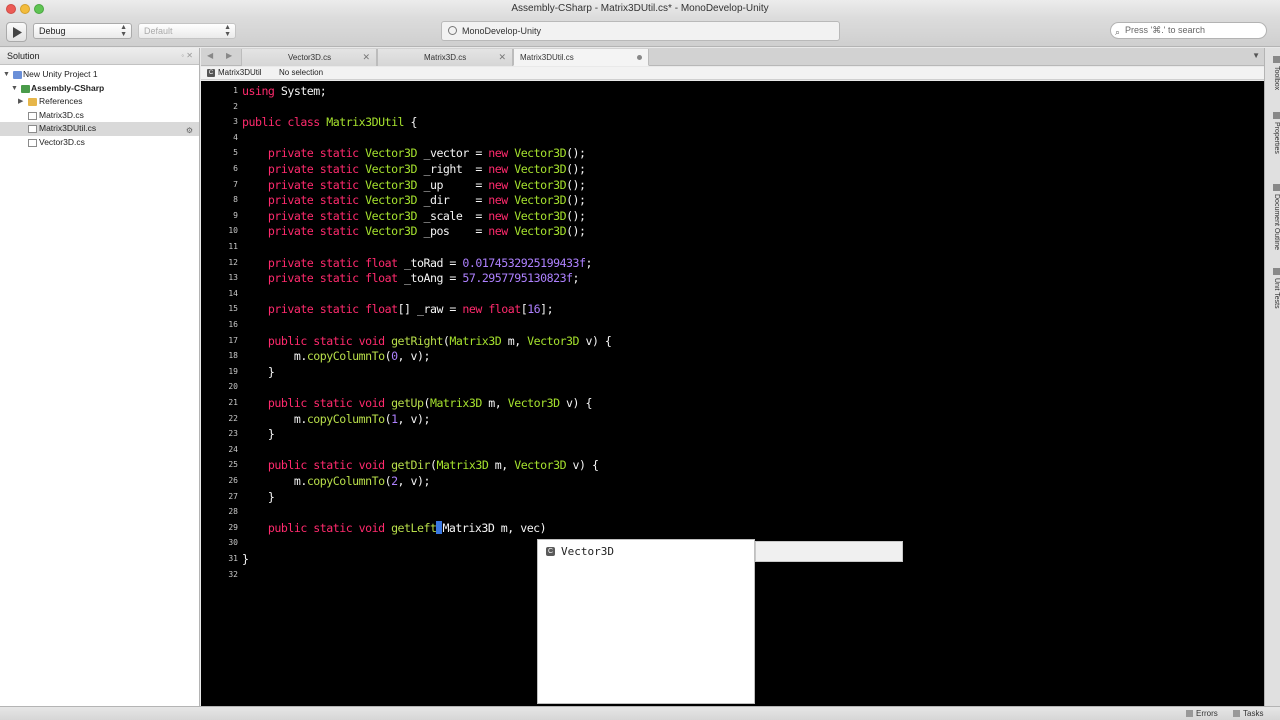 The height and width of the screenshot is (720, 1280). Describe the element at coordinates (210, 55) in the screenshot. I see `nav-back-icon: ◀` at that location.